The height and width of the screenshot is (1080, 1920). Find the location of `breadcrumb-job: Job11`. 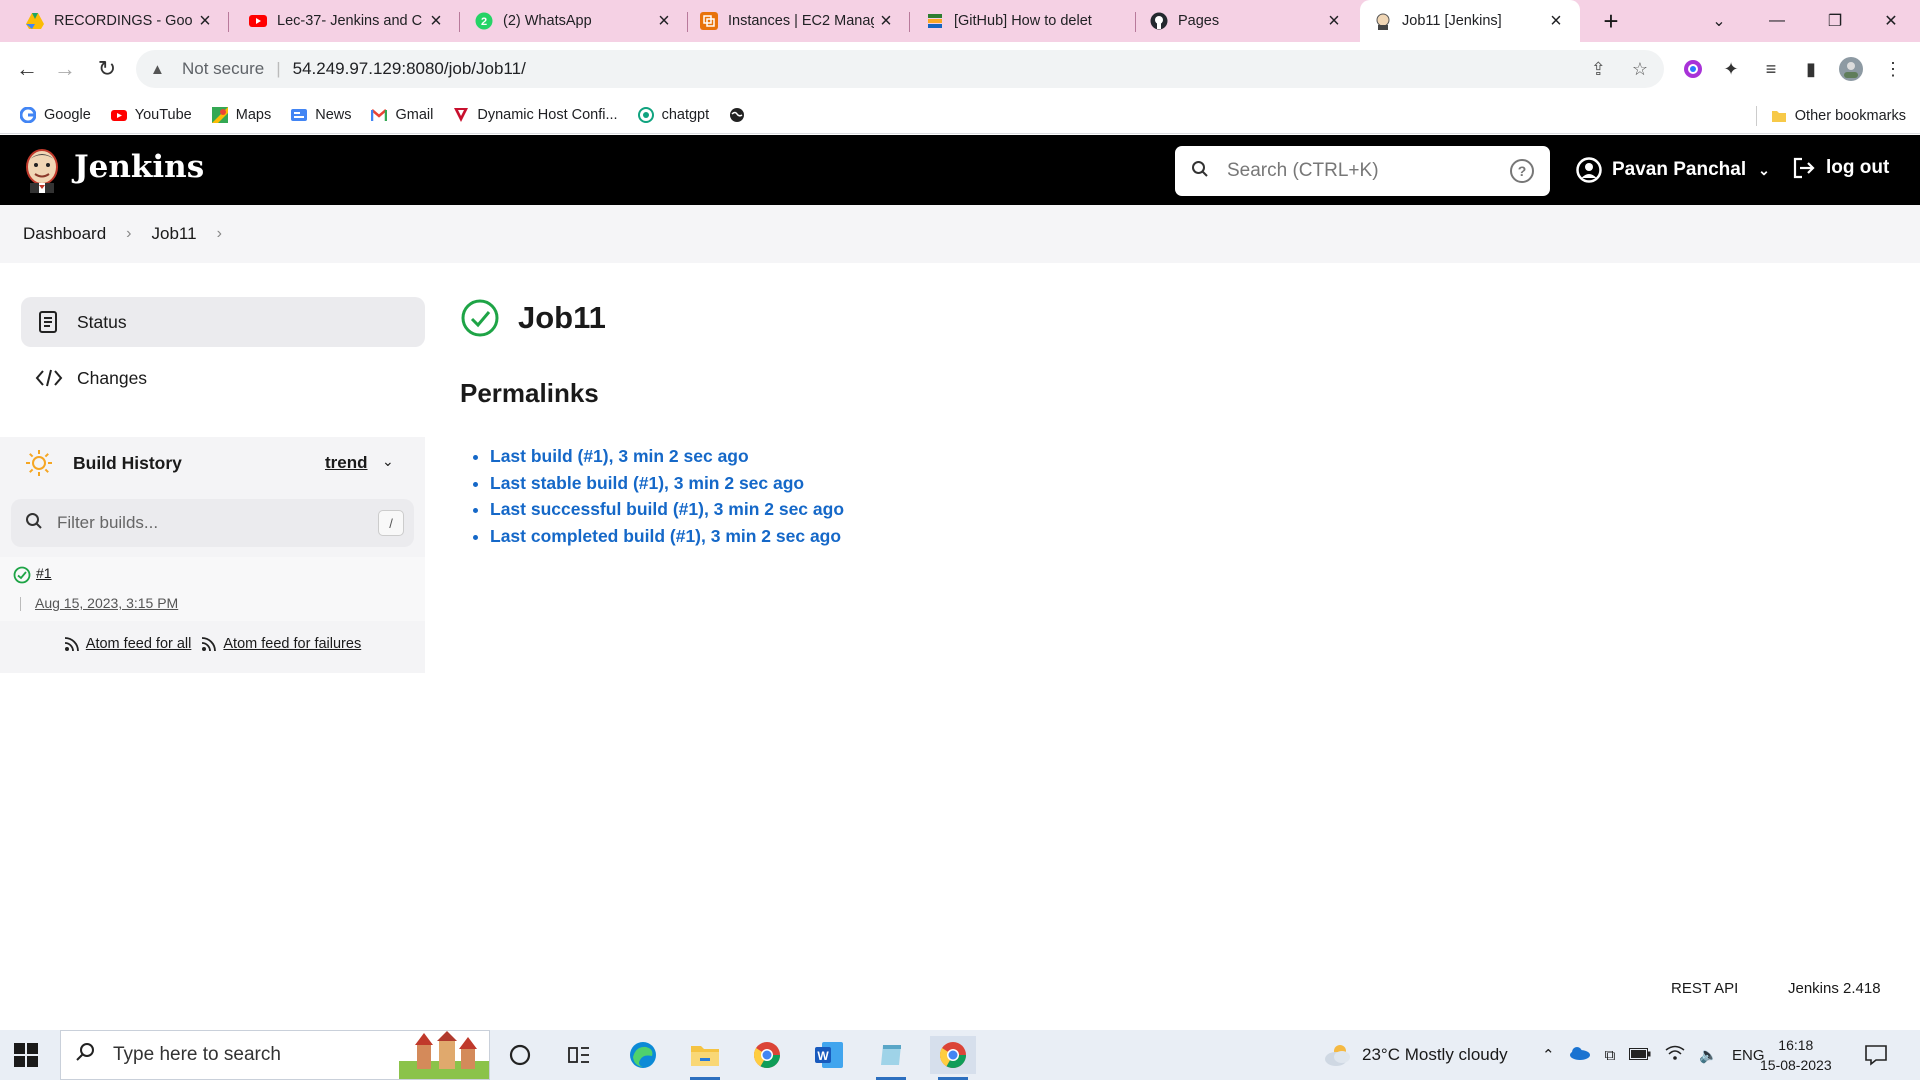

breadcrumb-job: Job11 is located at coordinates (174, 234).